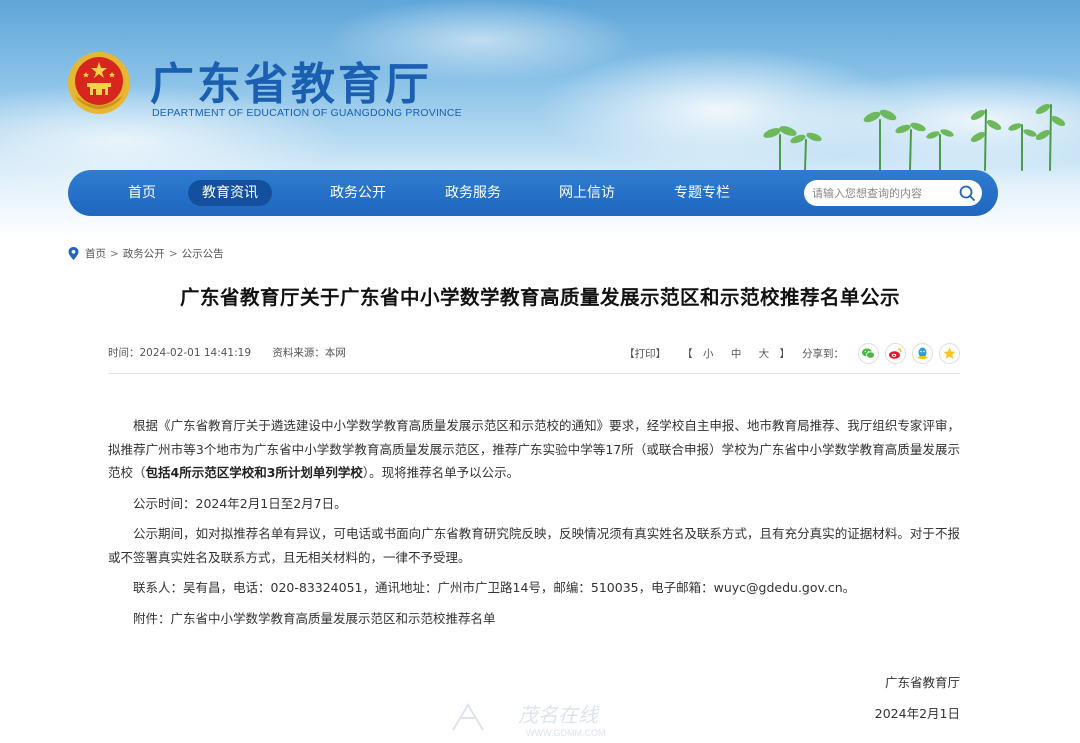 This screenshot has height=743, width=1080. I want to click on breadcrumb-government-affairs: 政务公开, so click(144, 253).